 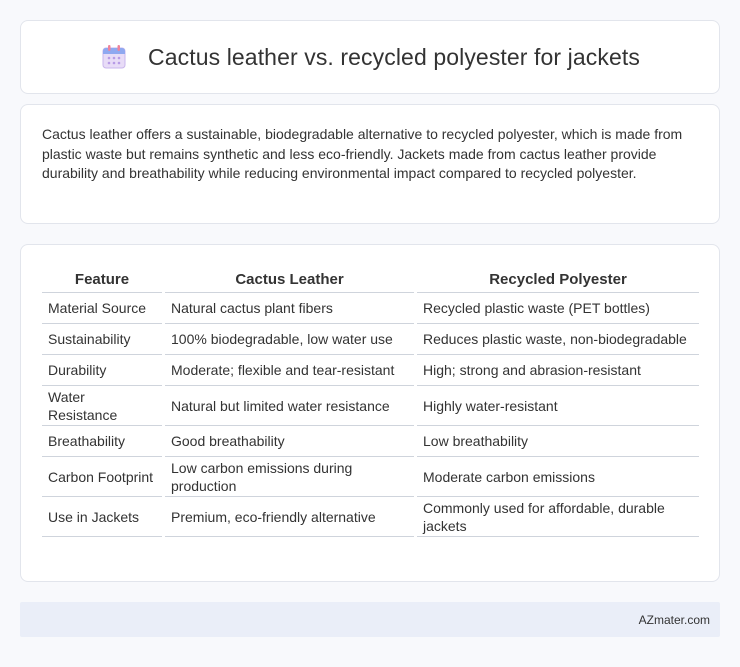 What do you see at coordinates (558, 477) in the screenshot?
I see `recycled-polyester-cell: Moderate carbon emissions` at bounding box center [558, 477].